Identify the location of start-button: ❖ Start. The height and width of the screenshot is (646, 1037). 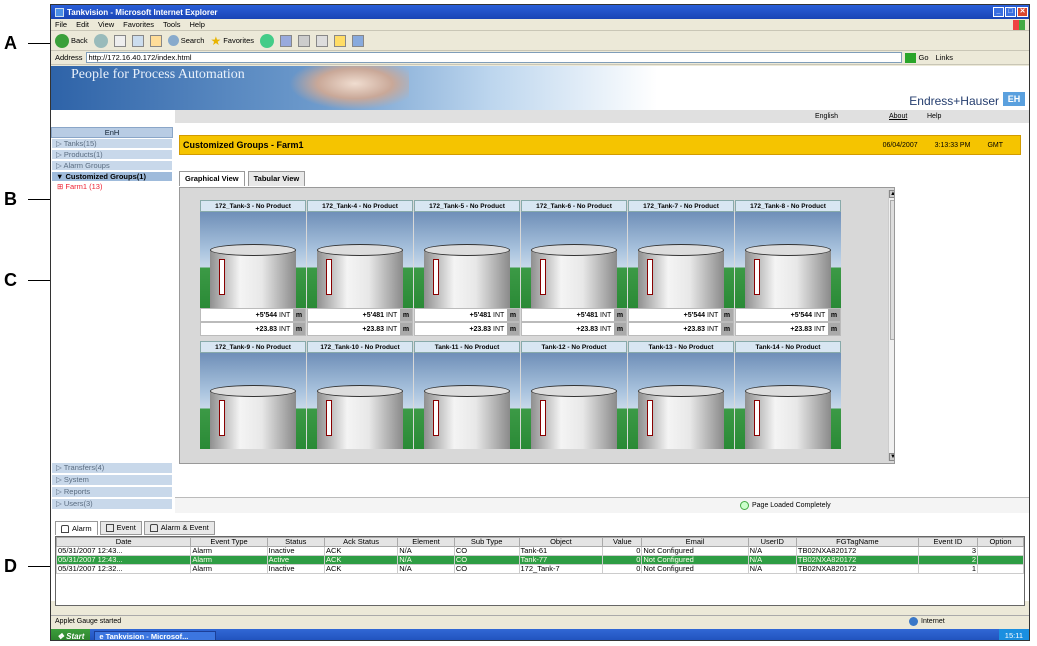
(71, 634).